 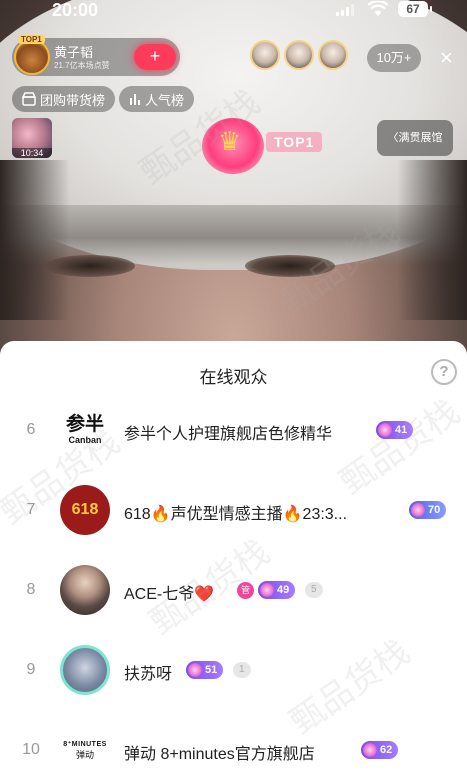 What do you see at coordinates (73, 100) in the screenshot?
I see `group-buy-rank-label: 团购带货榜` at bounding box center [73, 100].